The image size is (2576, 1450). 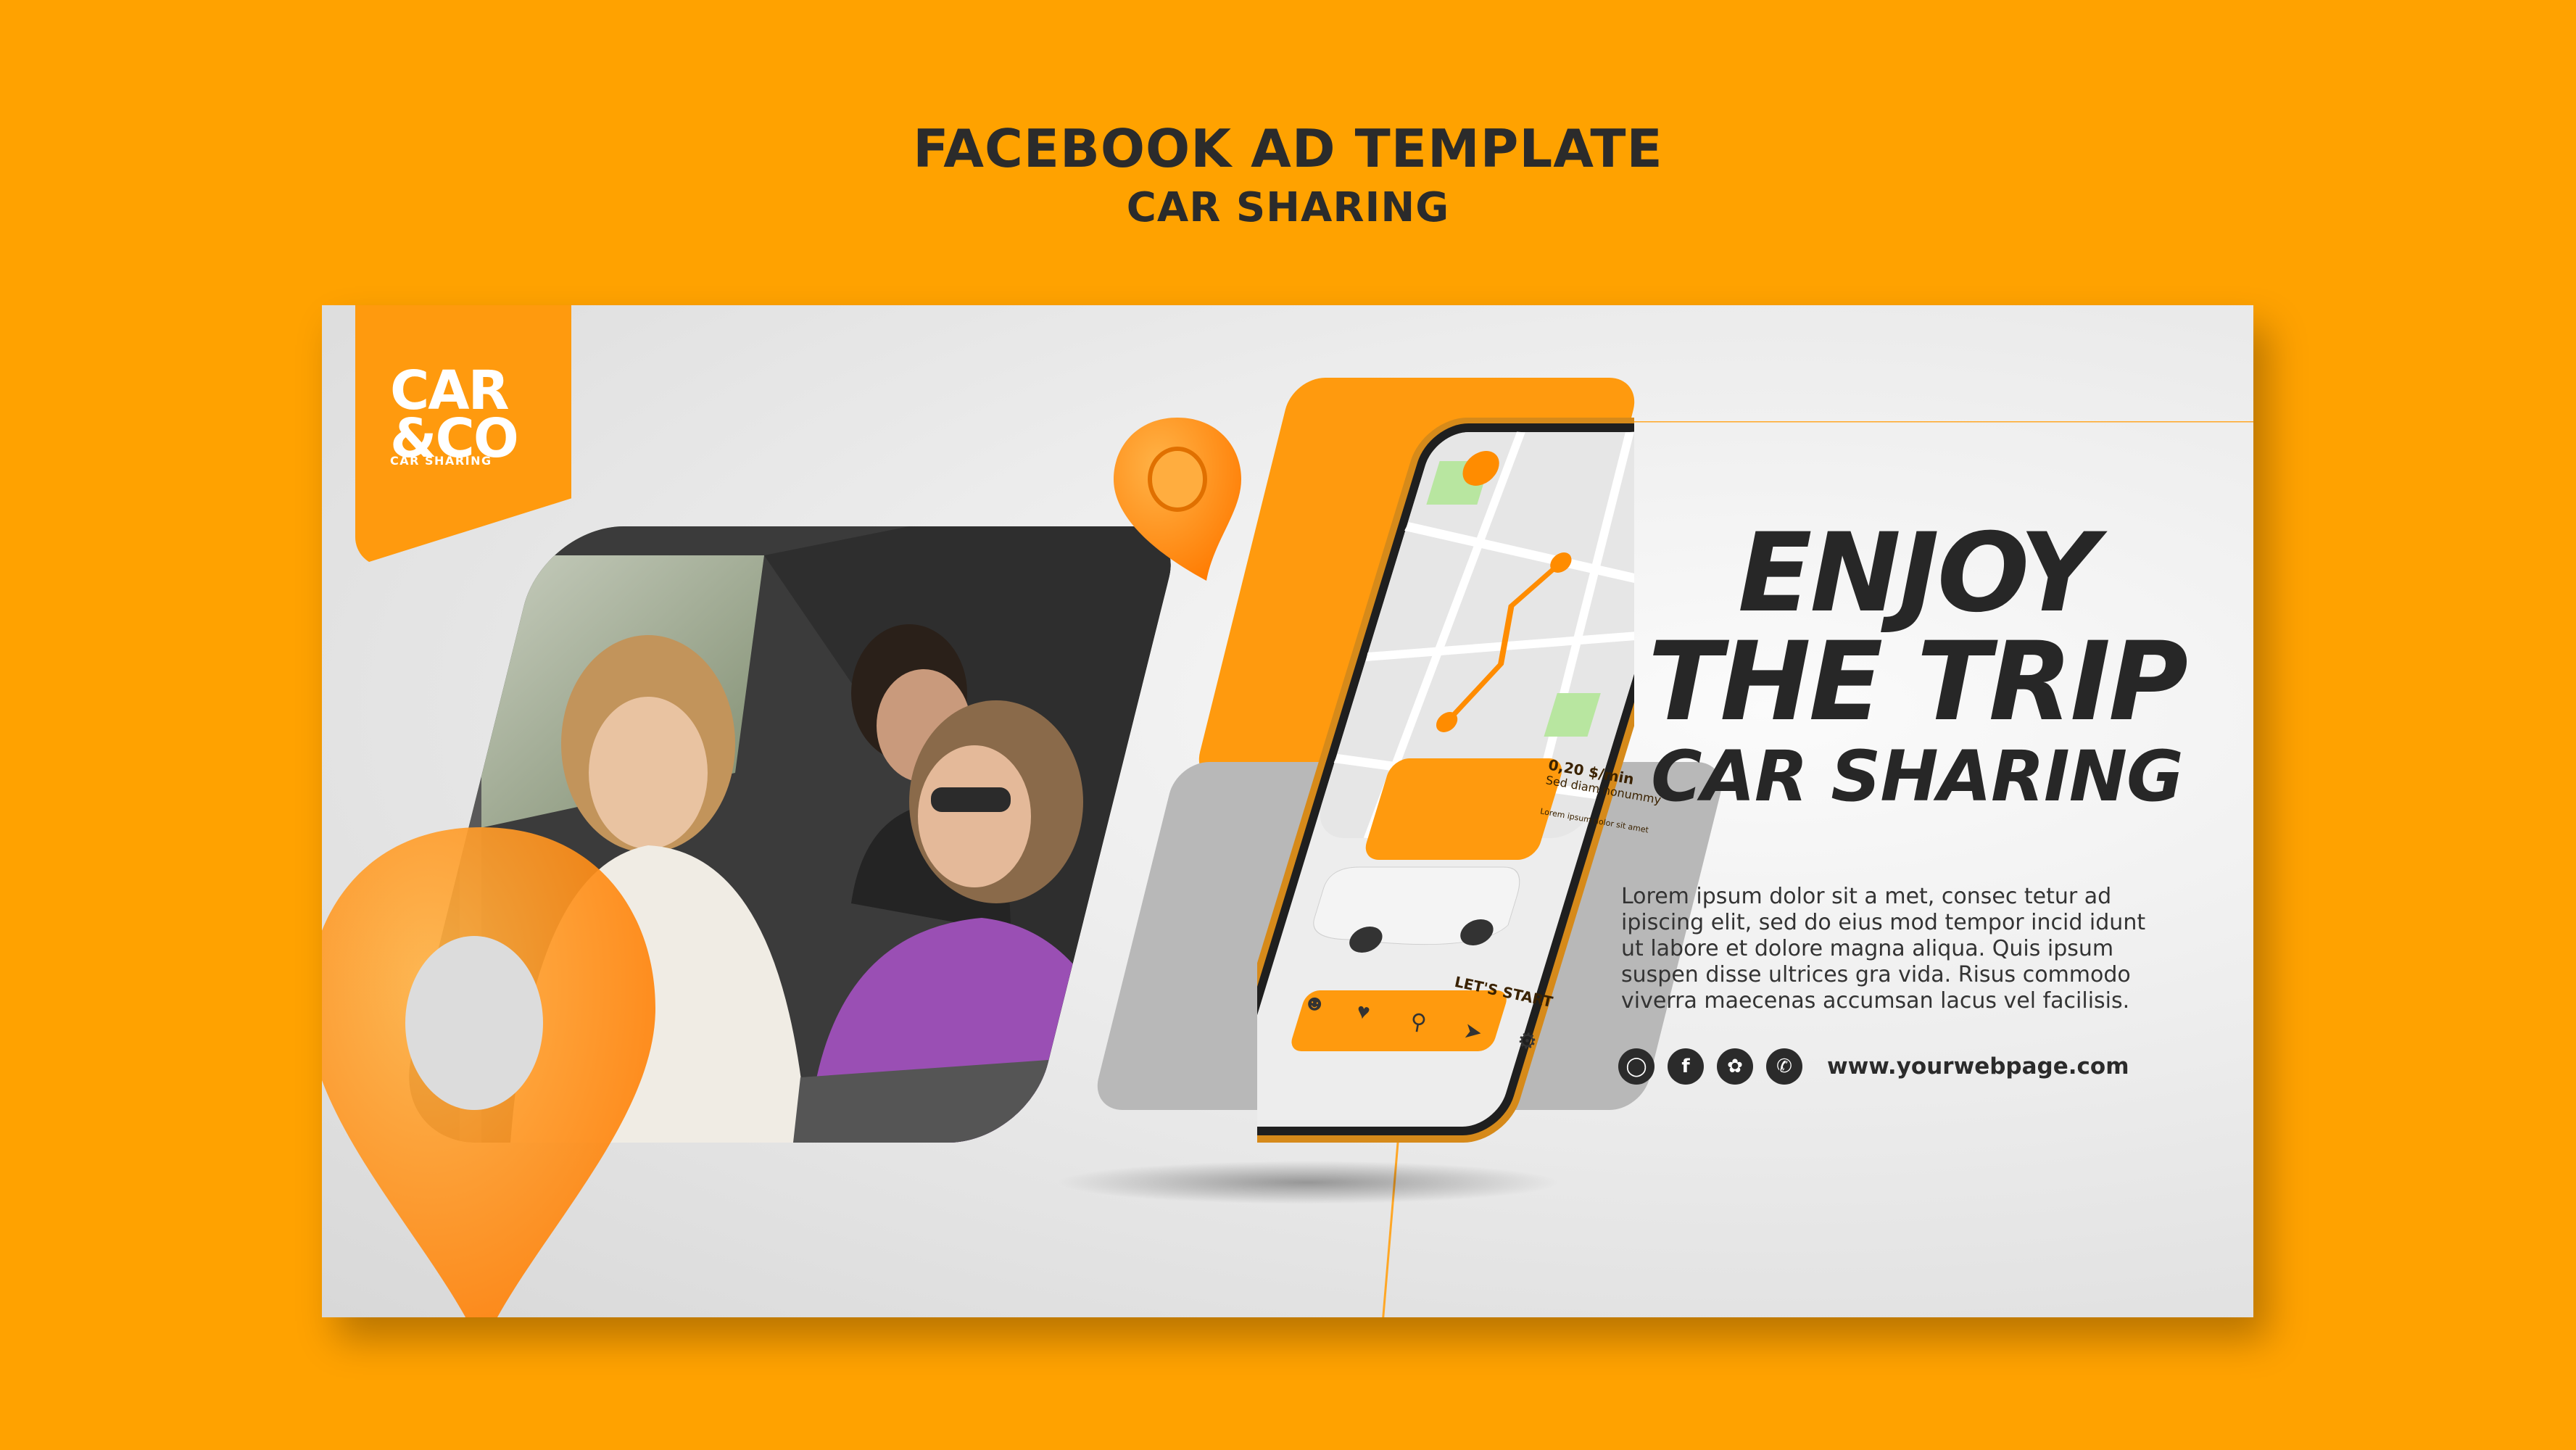 I want to click on headline-line-2: THE TRIP, so click(x=1917, y=682).